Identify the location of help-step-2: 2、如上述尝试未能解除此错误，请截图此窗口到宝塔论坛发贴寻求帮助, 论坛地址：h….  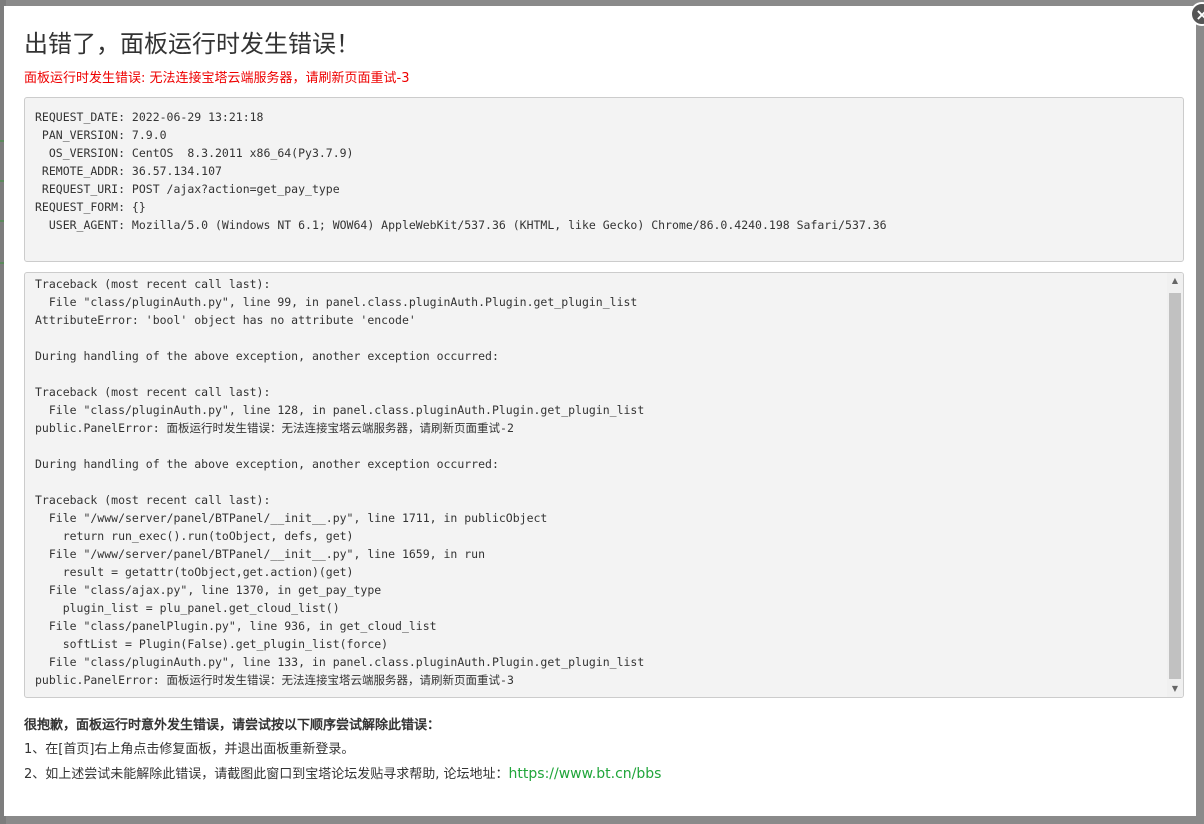
(342, 776).